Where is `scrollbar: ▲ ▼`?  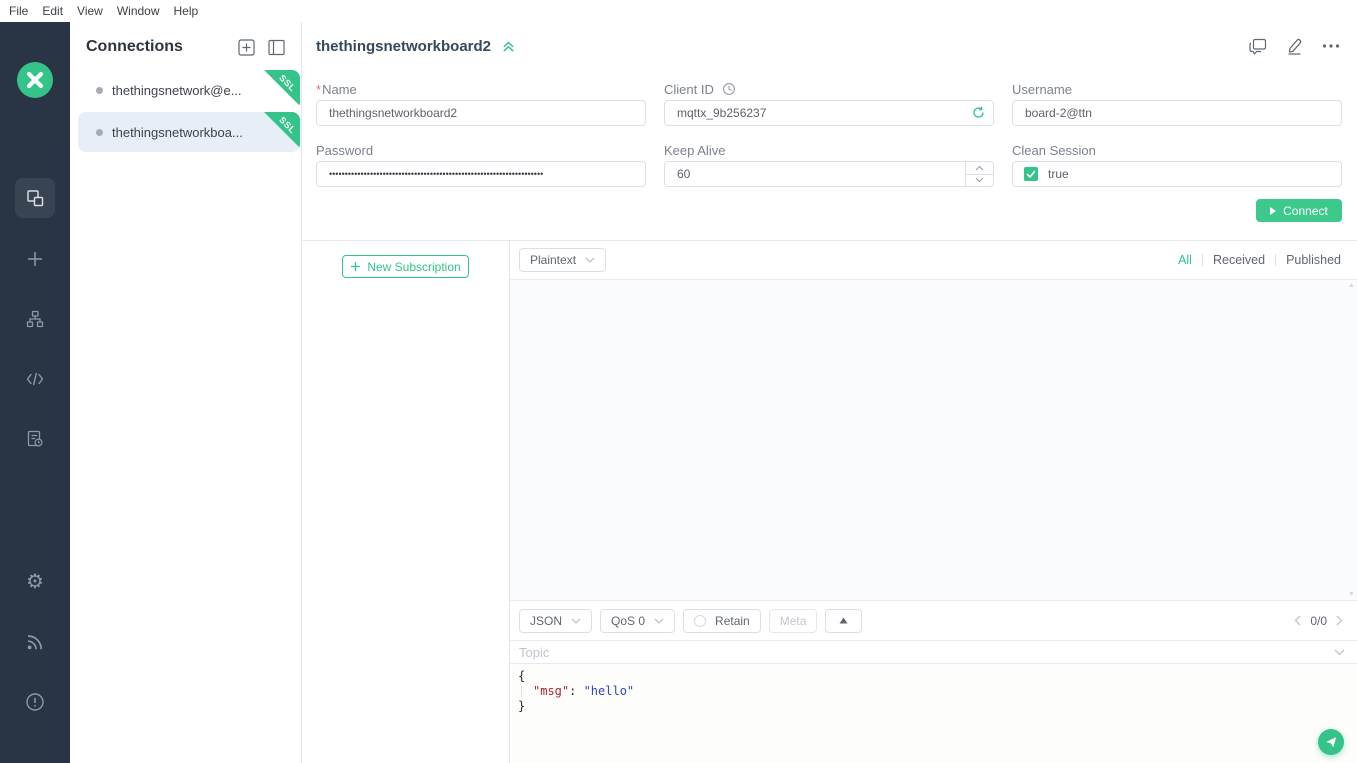 scrollbar: ▲ ▼ is located at coordinates (1351, 440).